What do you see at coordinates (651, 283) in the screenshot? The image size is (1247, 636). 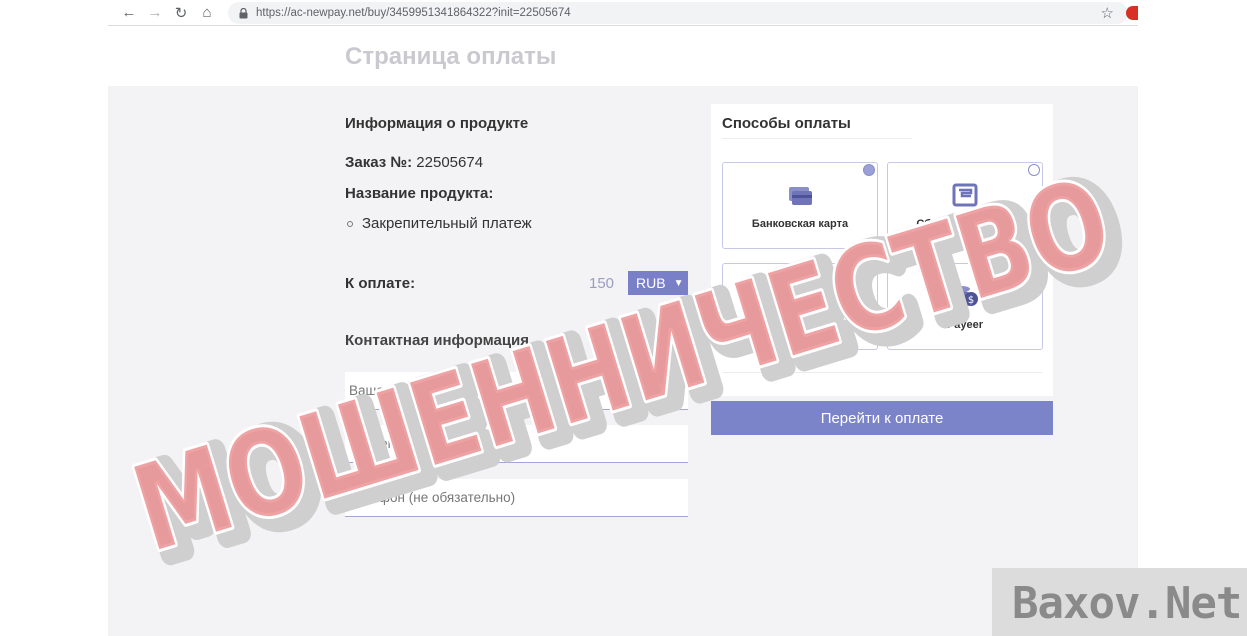 I see `currency-value: RUB` at bounding box center [651, 283].